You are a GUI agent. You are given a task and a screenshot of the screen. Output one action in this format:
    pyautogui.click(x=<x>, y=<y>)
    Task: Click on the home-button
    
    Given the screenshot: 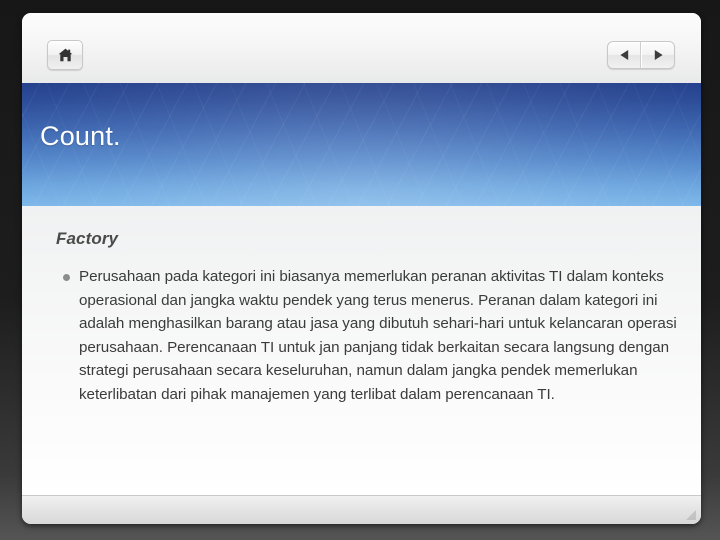 What is the action you would take?
    pyautogui.click(x=65, y=55)
    